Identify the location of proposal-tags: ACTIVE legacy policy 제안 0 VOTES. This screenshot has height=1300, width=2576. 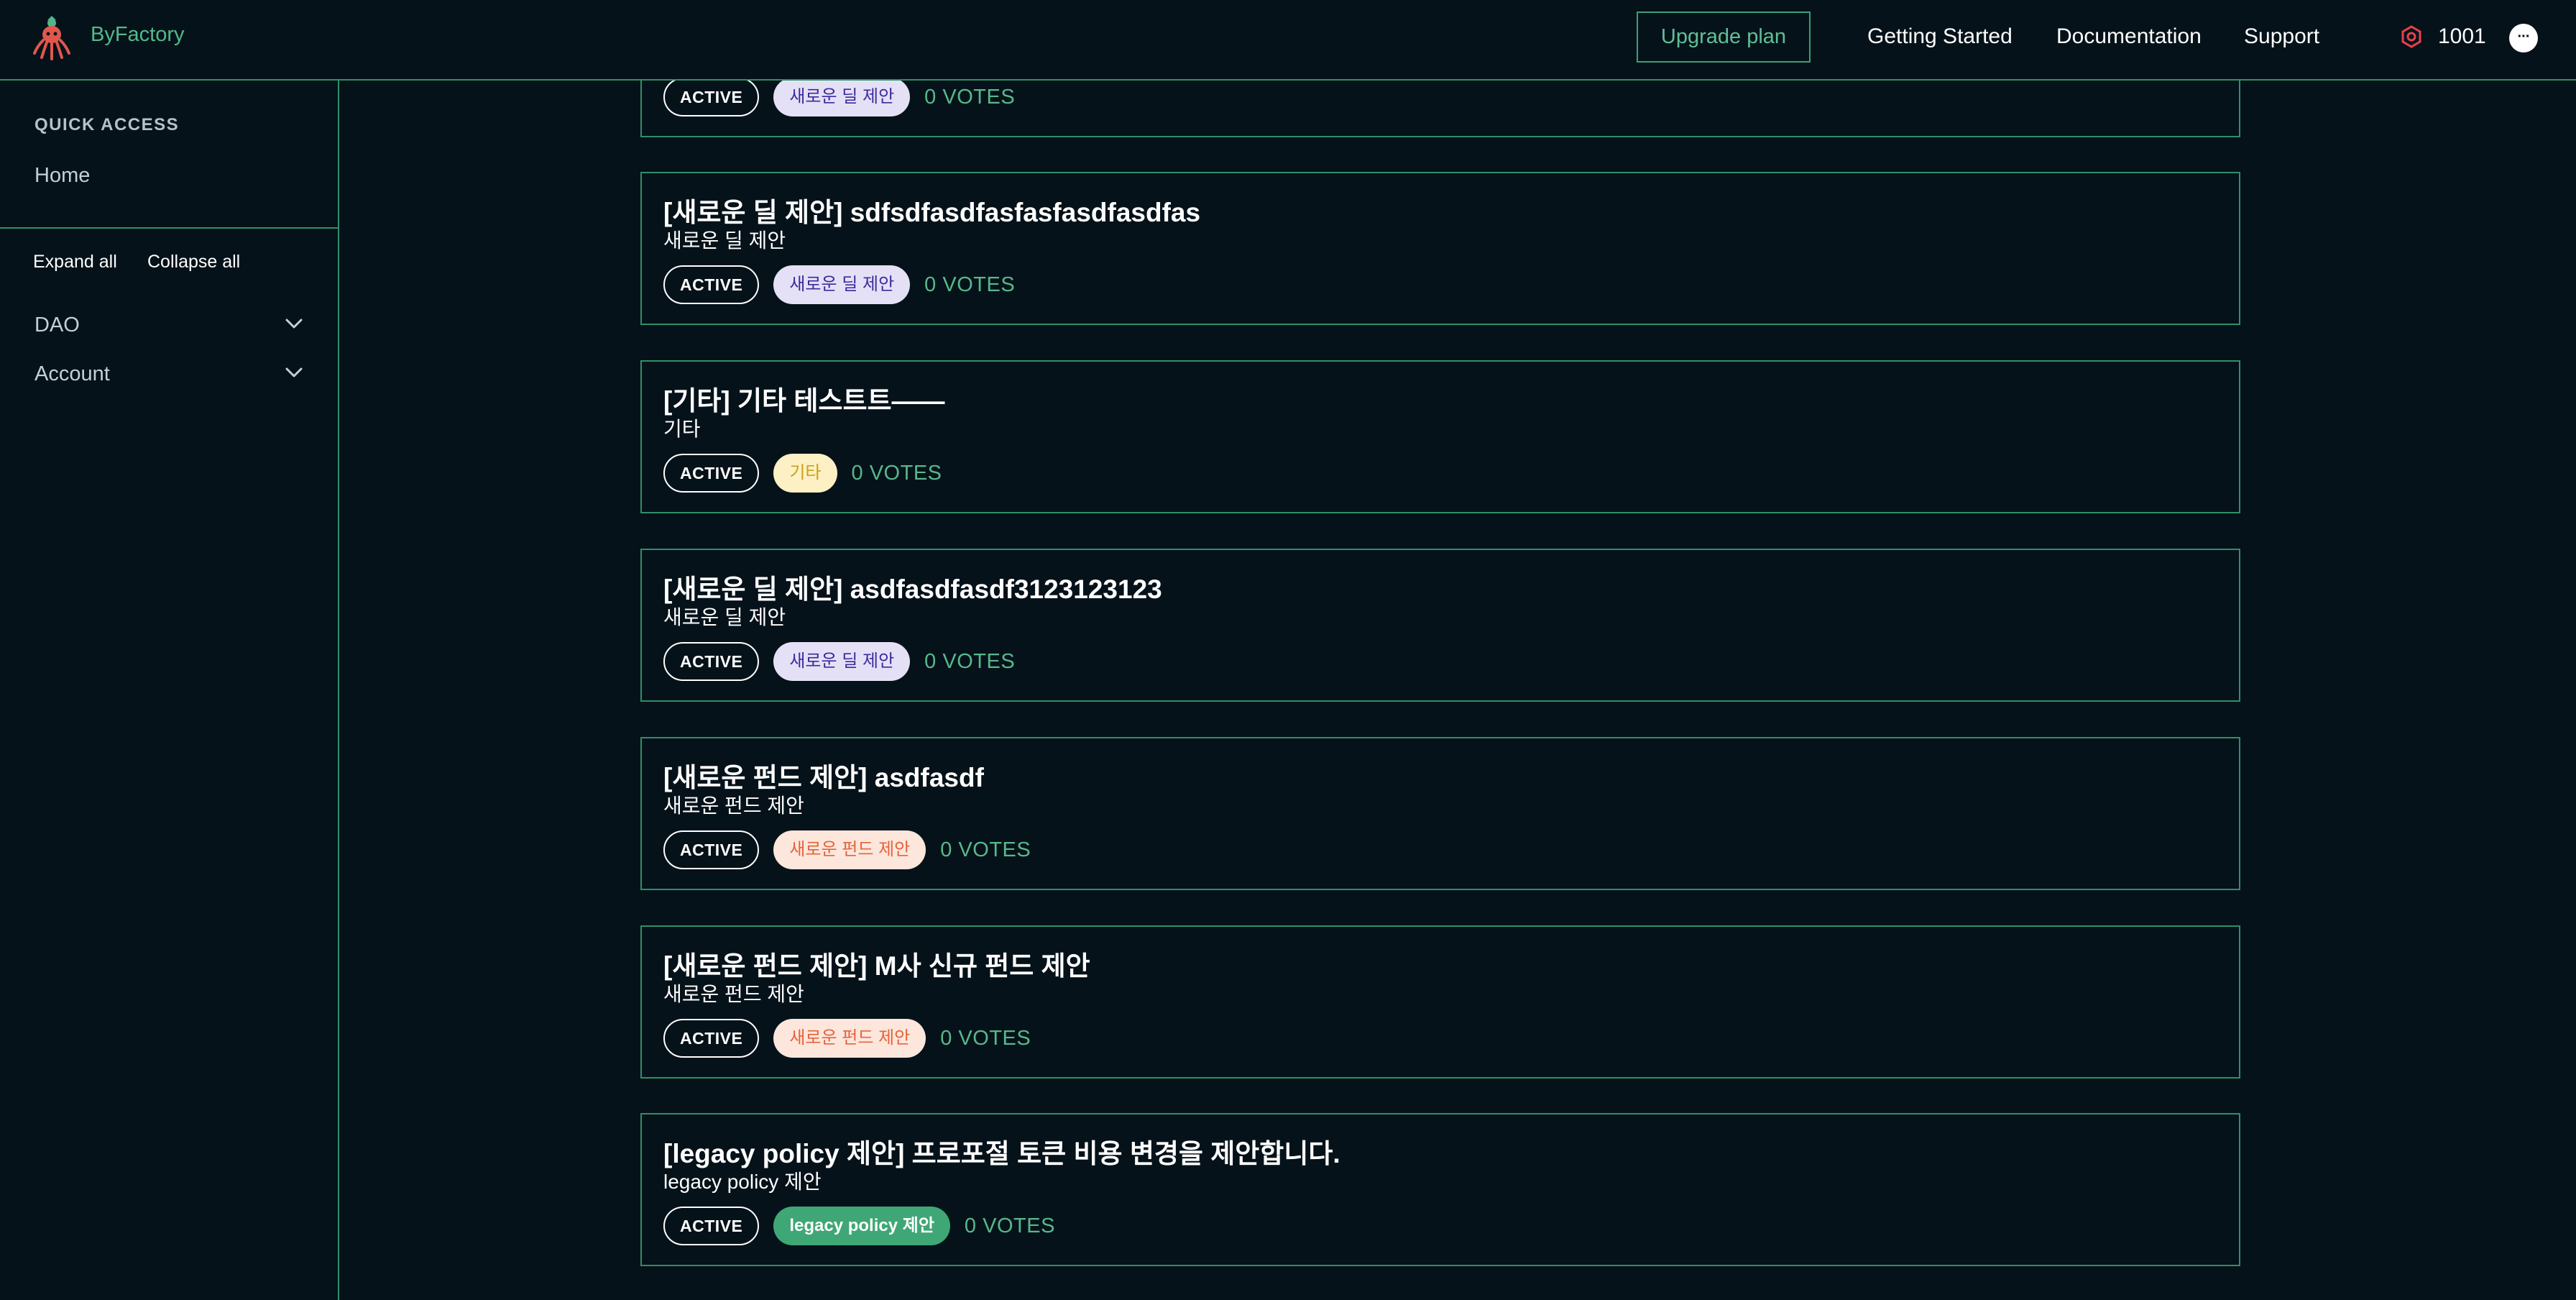
(859, 1226).